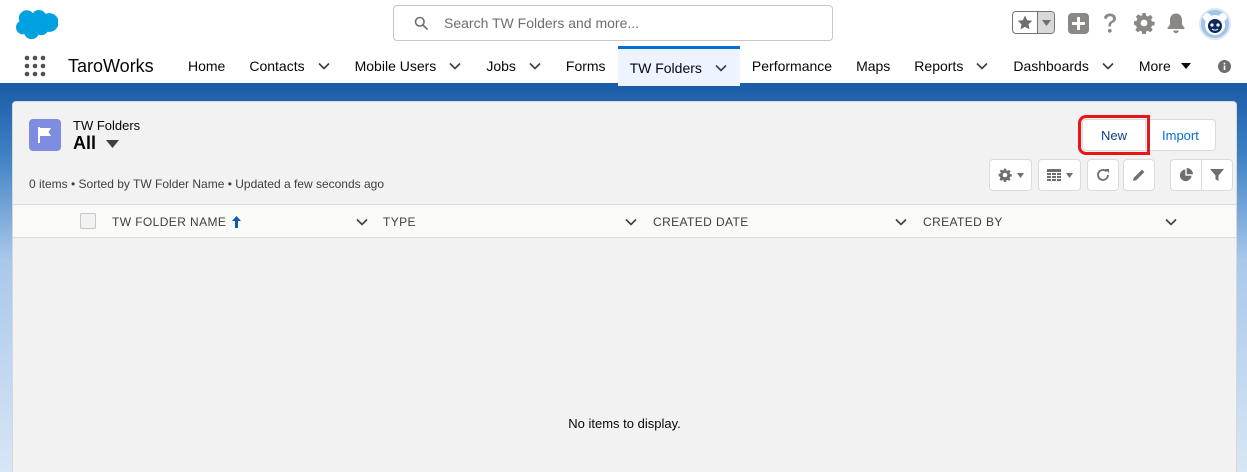 The image size is (1247, 472). What do you see at coordinates (624, 423) in the screenshot?
I see `empty-state-message: No items to display.` at bounding box center [624, 423].